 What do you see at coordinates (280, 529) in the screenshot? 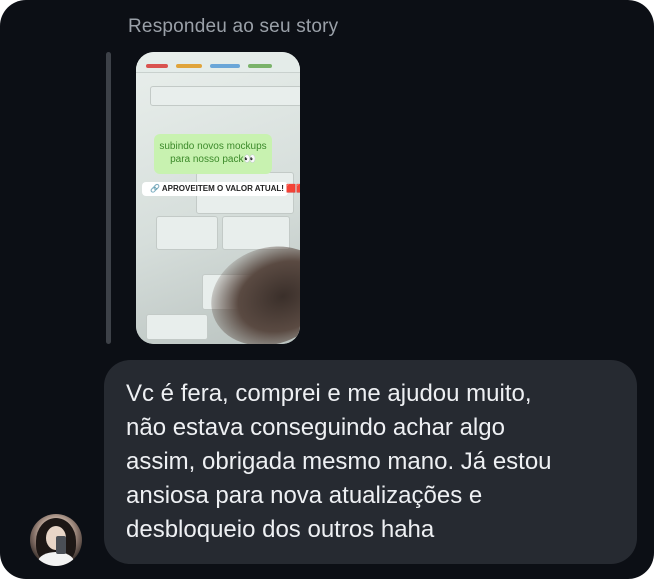
I see `message-text-line: desbloqueio dos outros haha` at bounding box center [280, 529].